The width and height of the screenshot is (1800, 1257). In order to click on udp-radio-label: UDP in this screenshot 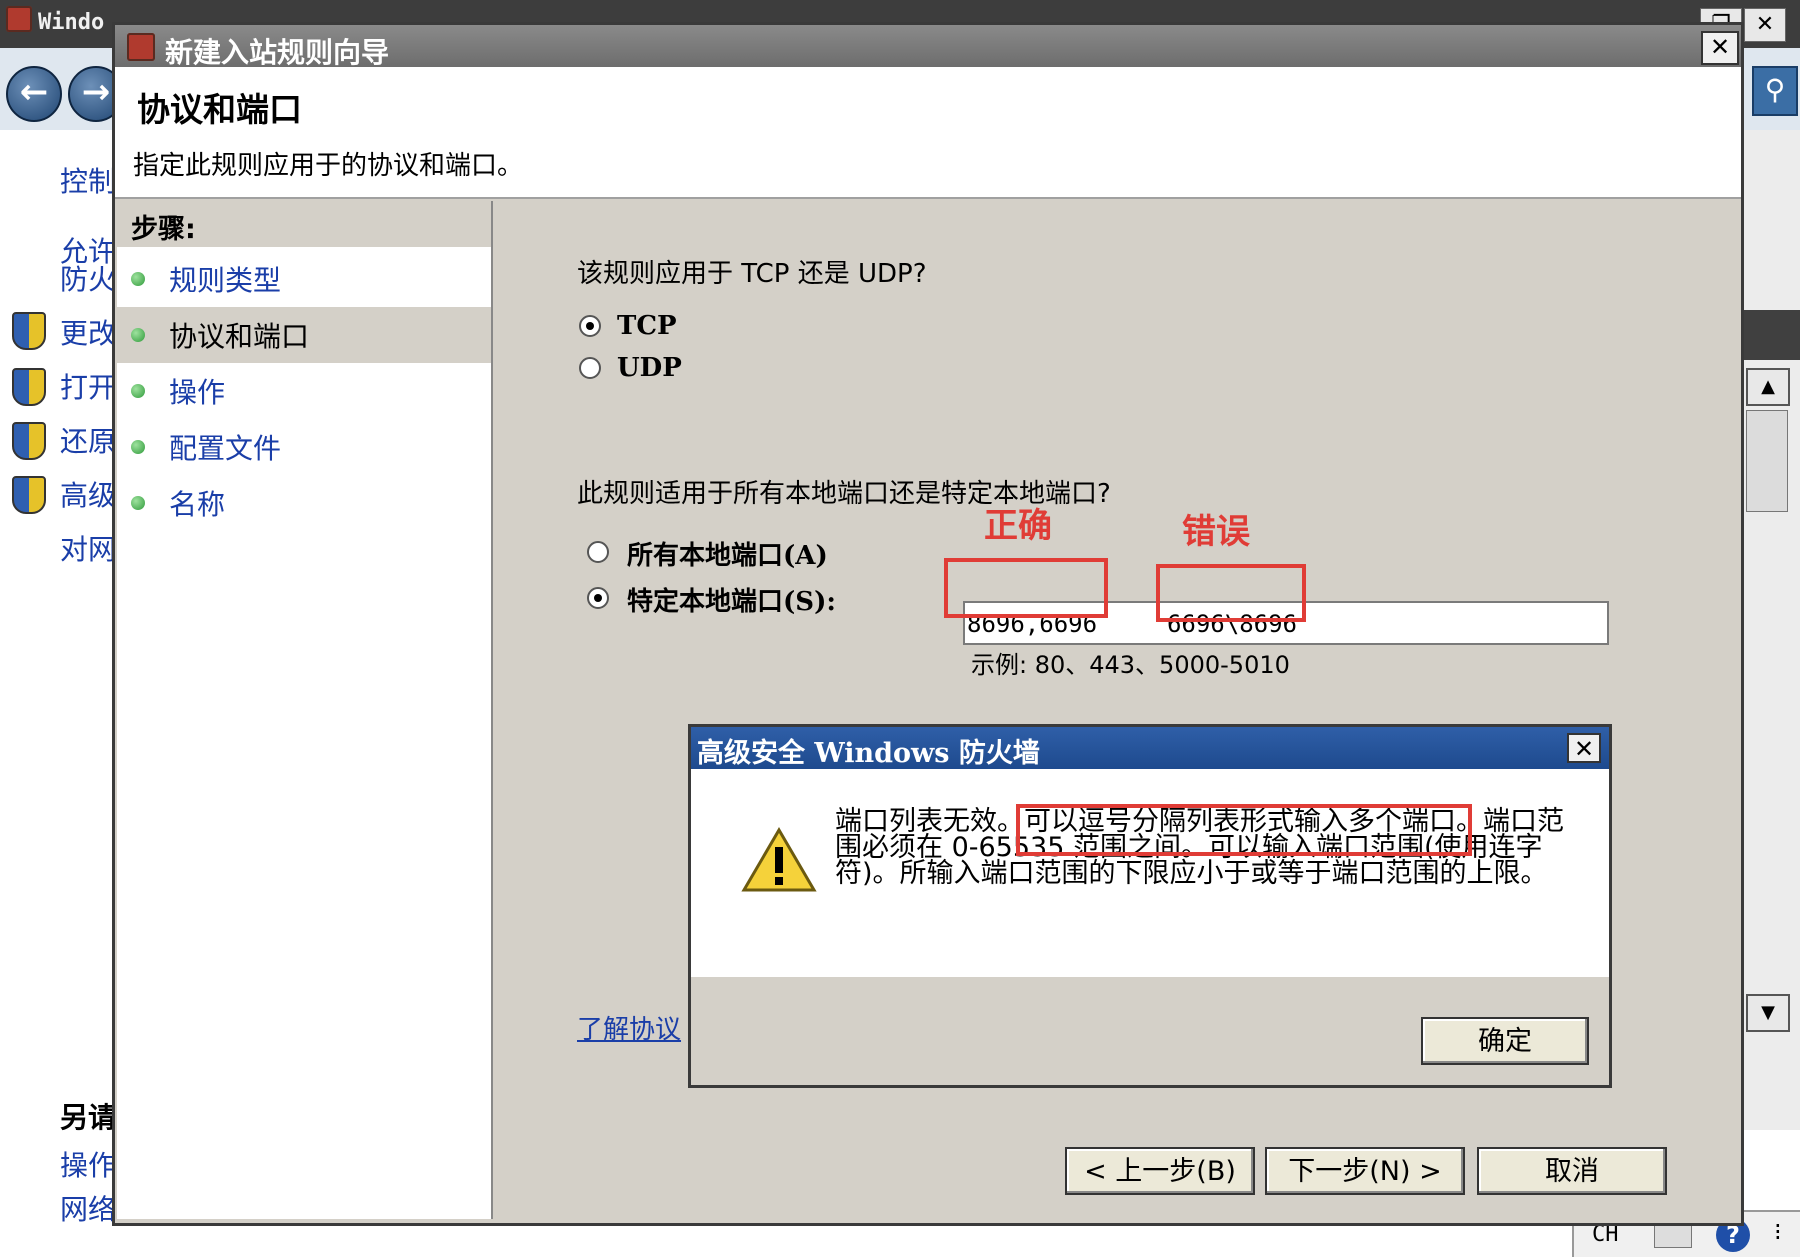, I will do `click(649, 368)`.